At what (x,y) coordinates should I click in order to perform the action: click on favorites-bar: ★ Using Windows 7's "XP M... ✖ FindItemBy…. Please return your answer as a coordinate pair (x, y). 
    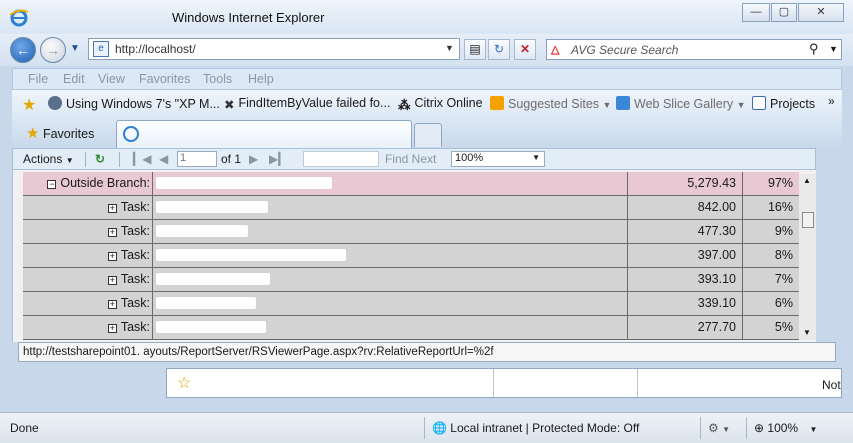
    Looking at the image, I should click on (427, 104).